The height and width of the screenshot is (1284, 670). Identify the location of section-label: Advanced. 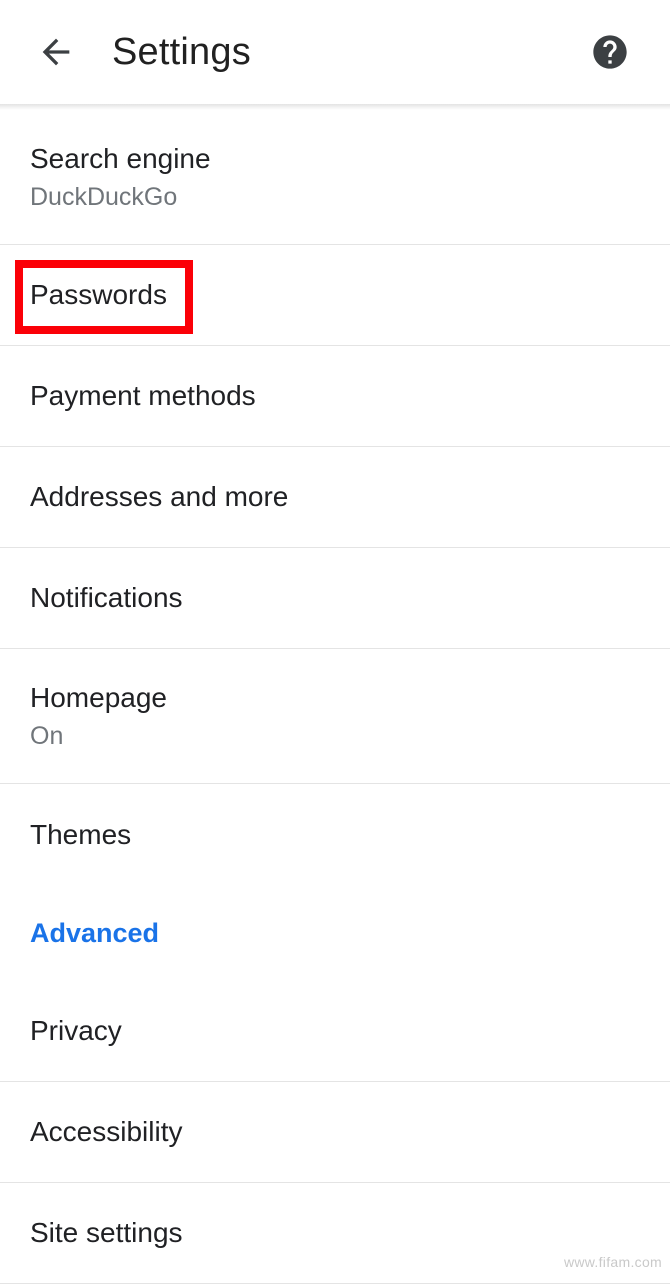
(95, 933).